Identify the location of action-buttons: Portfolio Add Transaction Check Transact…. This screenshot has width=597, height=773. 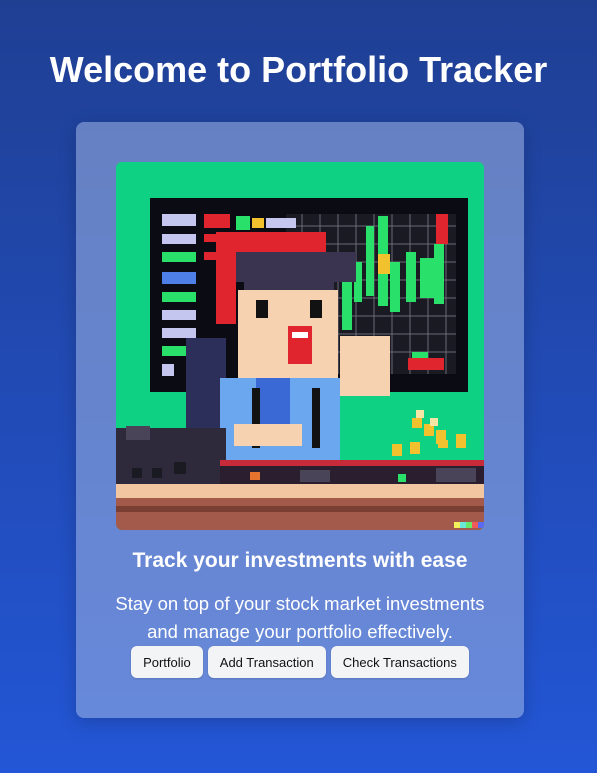
(300, 662).